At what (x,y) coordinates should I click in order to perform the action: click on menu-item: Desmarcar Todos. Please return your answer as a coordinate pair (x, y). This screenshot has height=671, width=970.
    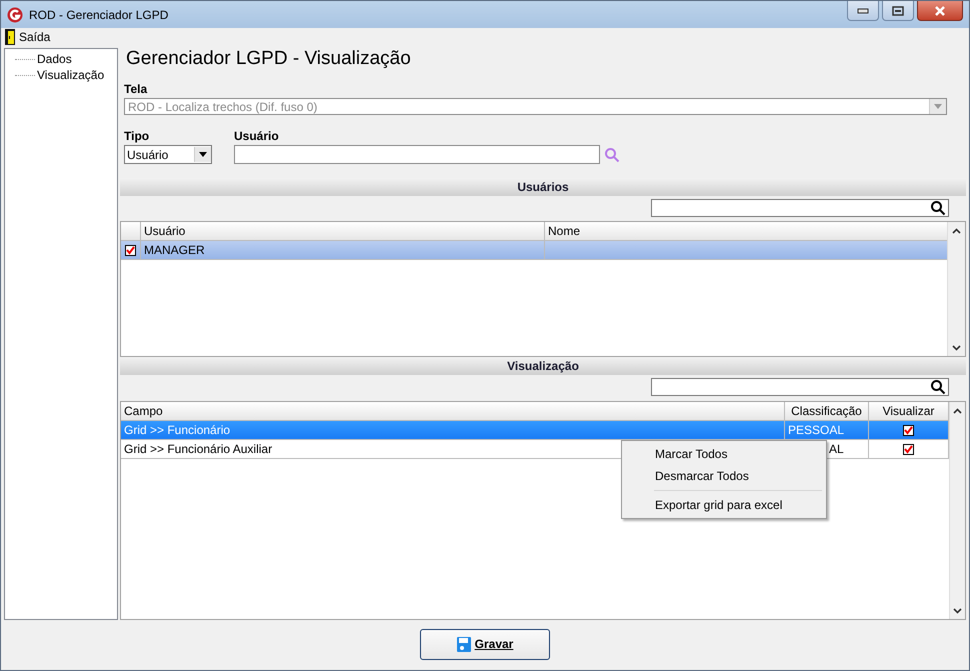
    Looking at the image, I should click on (724, 476).